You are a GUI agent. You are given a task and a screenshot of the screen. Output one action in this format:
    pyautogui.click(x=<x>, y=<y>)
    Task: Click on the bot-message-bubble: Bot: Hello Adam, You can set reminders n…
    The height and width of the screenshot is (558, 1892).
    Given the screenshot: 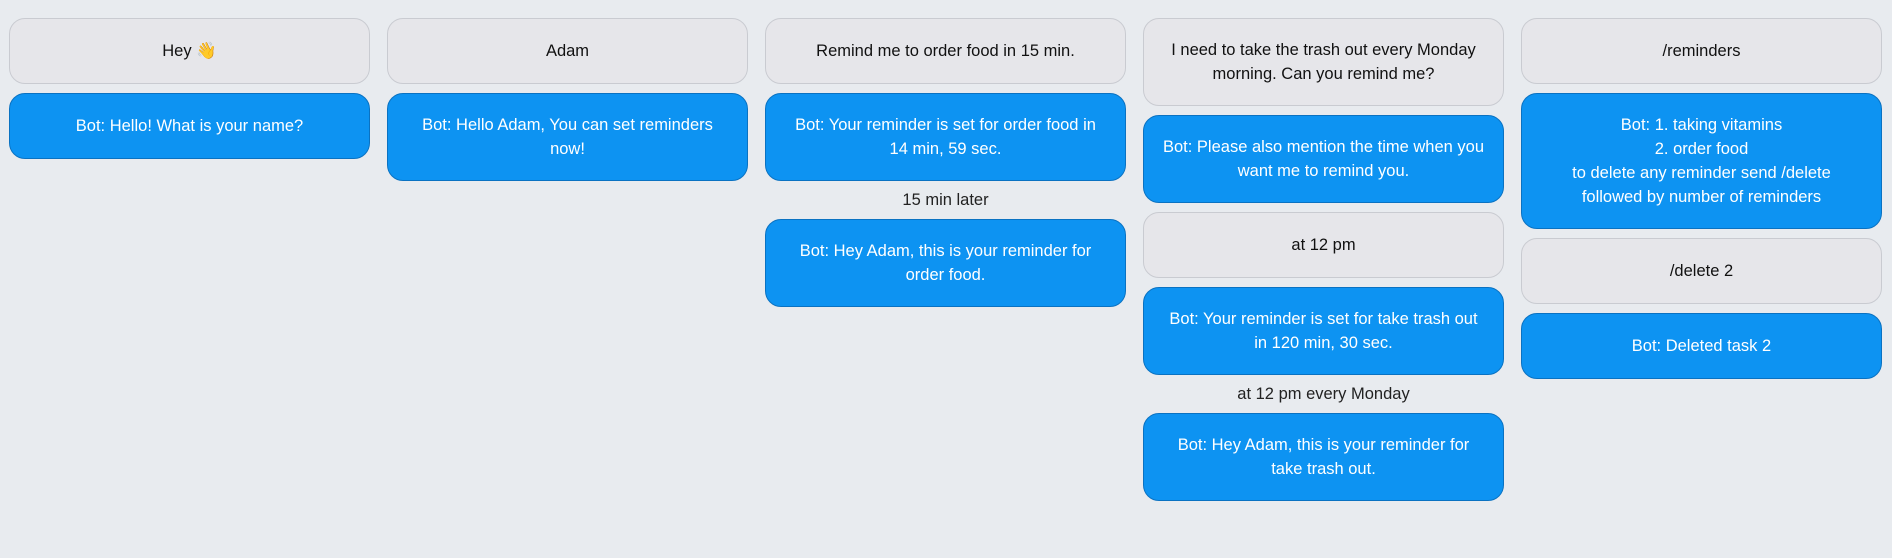 What is the action you would take?
    pyautogui.click(x=567, y=137)
    